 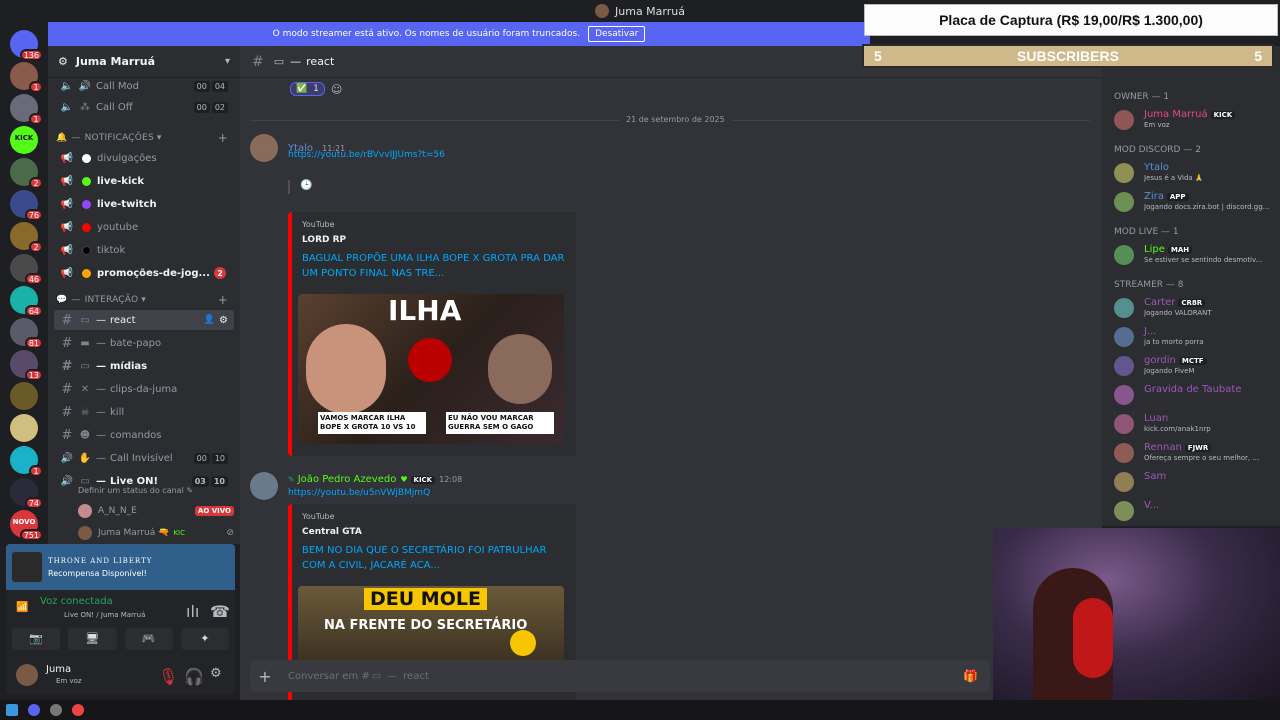 I want to click on message-composer: + Conversar em # ▭ — react 🎁, so click(x=620, y=676).